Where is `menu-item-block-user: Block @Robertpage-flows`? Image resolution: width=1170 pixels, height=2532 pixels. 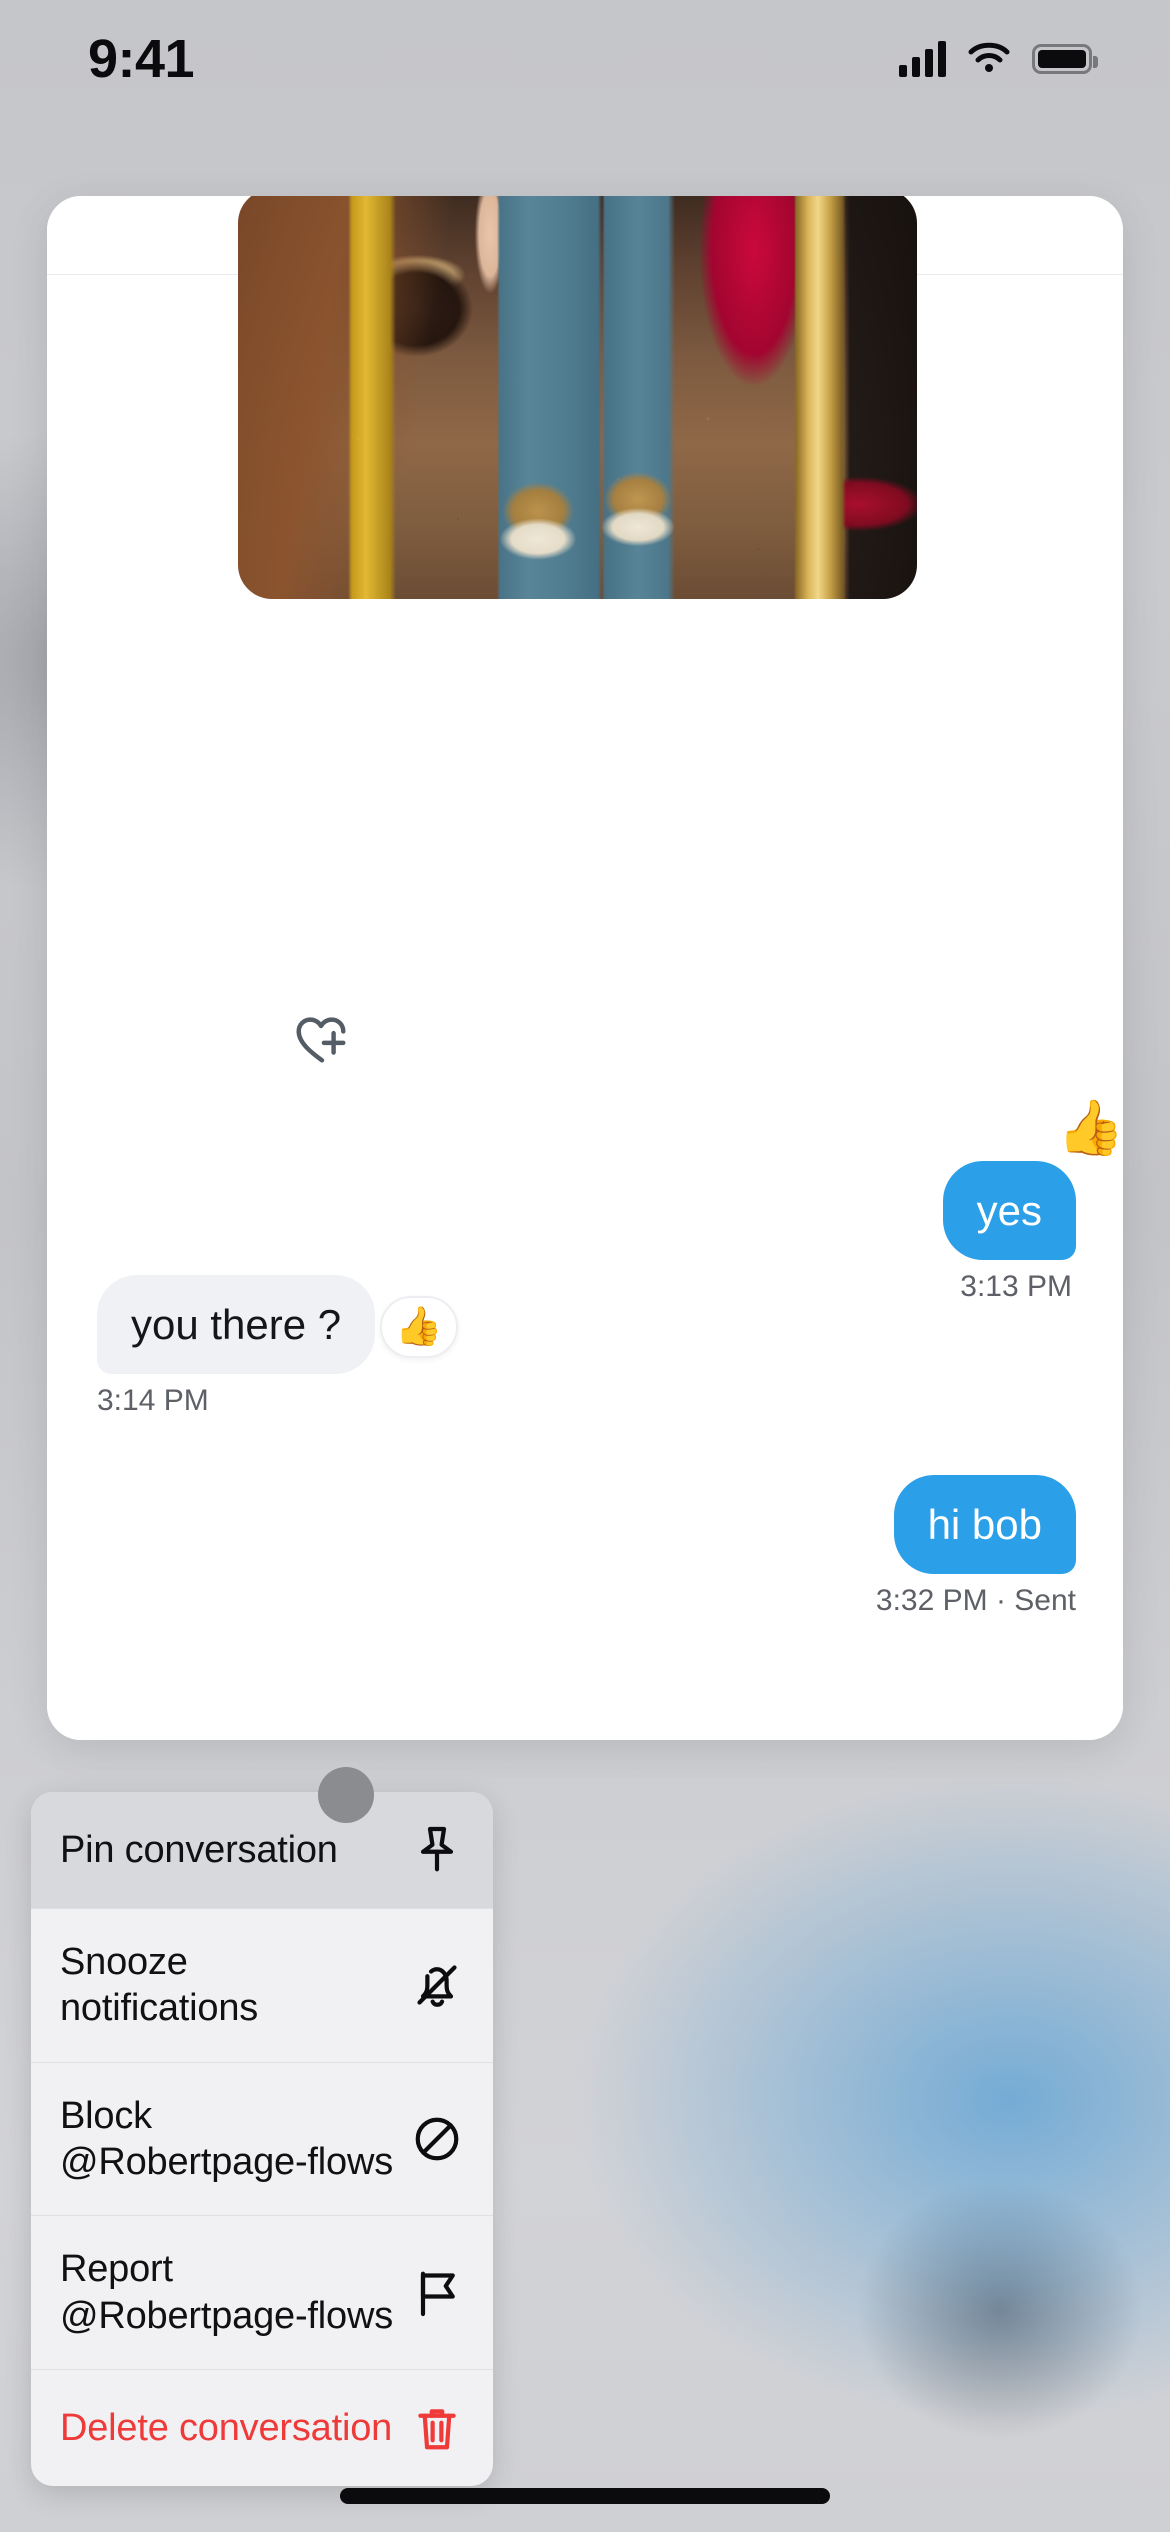 menu-item-block-user: Block @Robertpage-flows is located at coordinates (262, 2140).